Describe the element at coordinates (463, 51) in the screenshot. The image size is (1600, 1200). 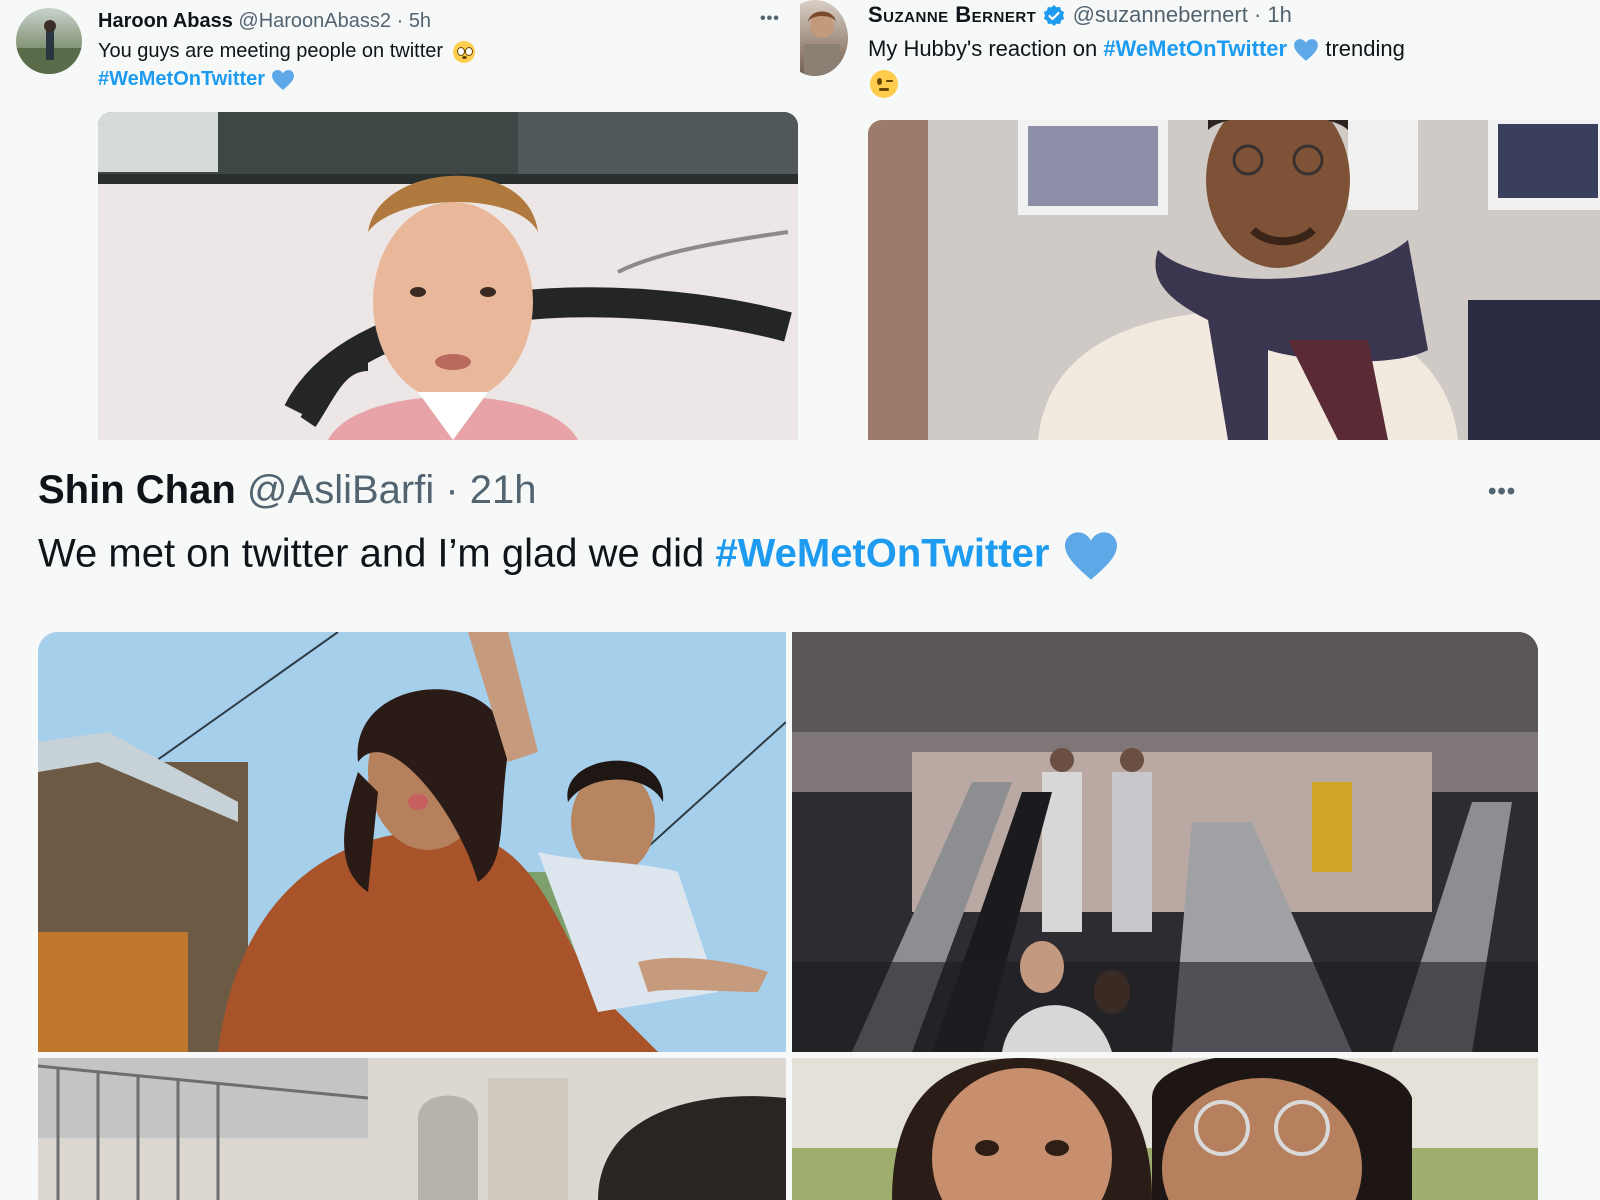
I see `flushed-face-icon` at that location.